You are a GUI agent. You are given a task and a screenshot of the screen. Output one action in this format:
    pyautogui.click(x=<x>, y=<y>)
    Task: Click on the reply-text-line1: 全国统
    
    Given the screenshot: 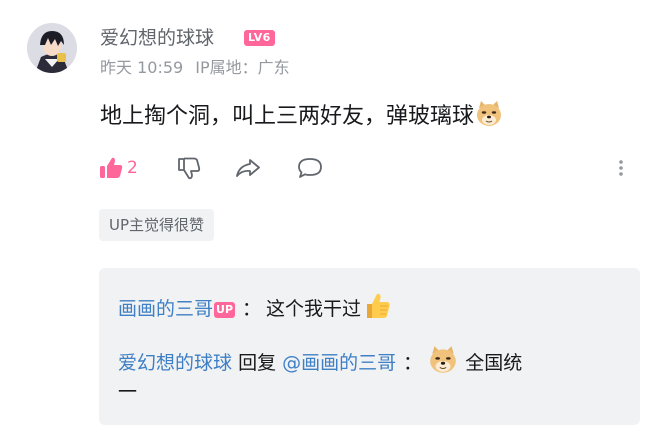 What is the action you would take?
    pyautogui.click(x=494, y=363)
    